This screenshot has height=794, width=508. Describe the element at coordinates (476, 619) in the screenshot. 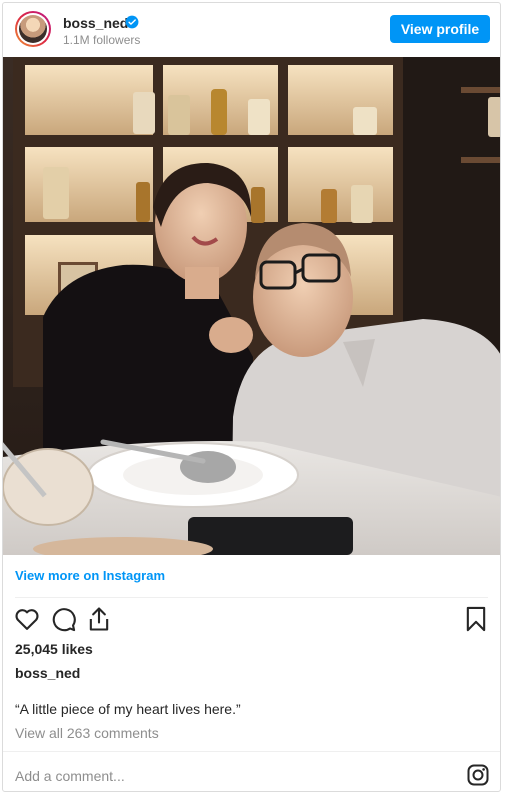

I see `bookmark-icon` at that location.